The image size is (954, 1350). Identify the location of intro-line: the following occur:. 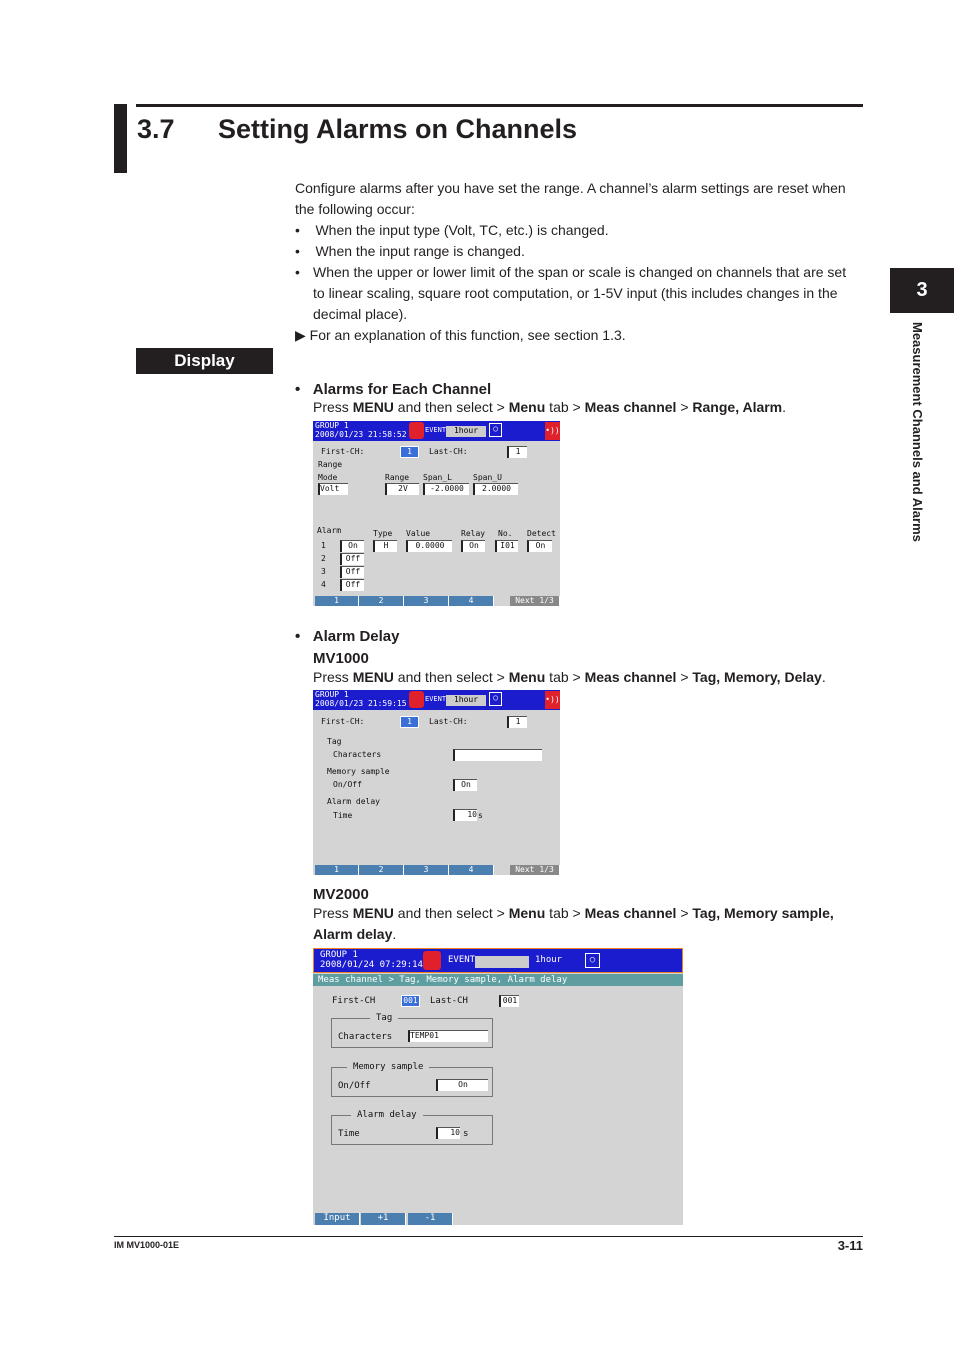
(355, 209).